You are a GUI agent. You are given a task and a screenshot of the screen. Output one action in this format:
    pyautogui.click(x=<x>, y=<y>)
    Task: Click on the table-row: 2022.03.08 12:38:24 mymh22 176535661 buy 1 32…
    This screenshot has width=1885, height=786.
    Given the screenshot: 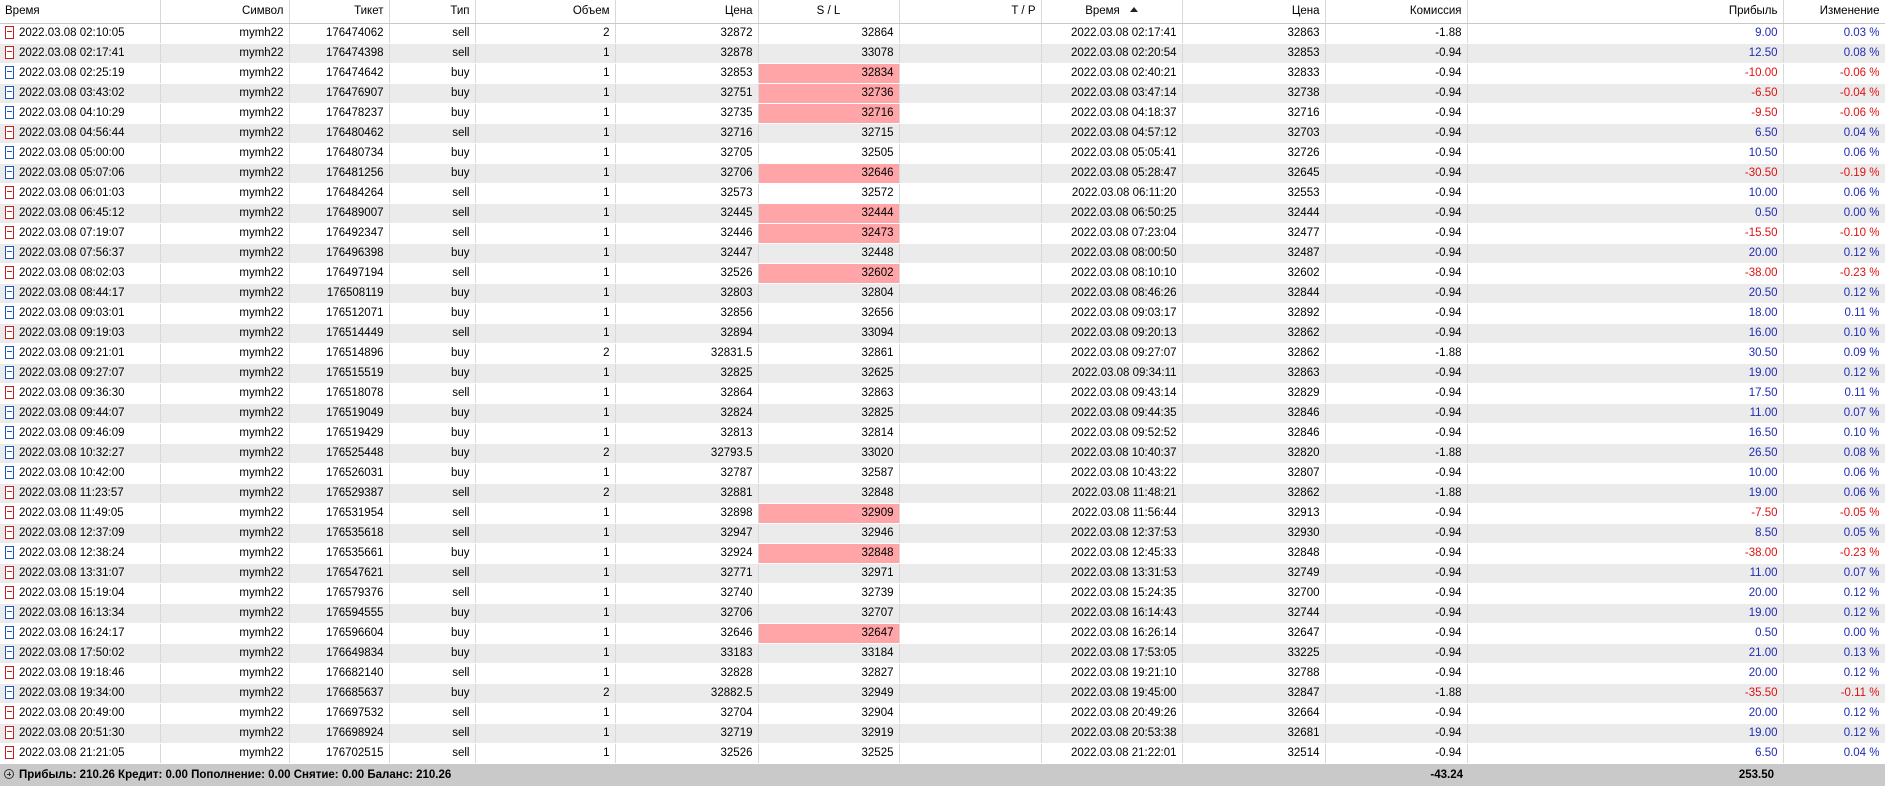 What is the action you would take?
    pyautogui.click(x=942, y=553)
    